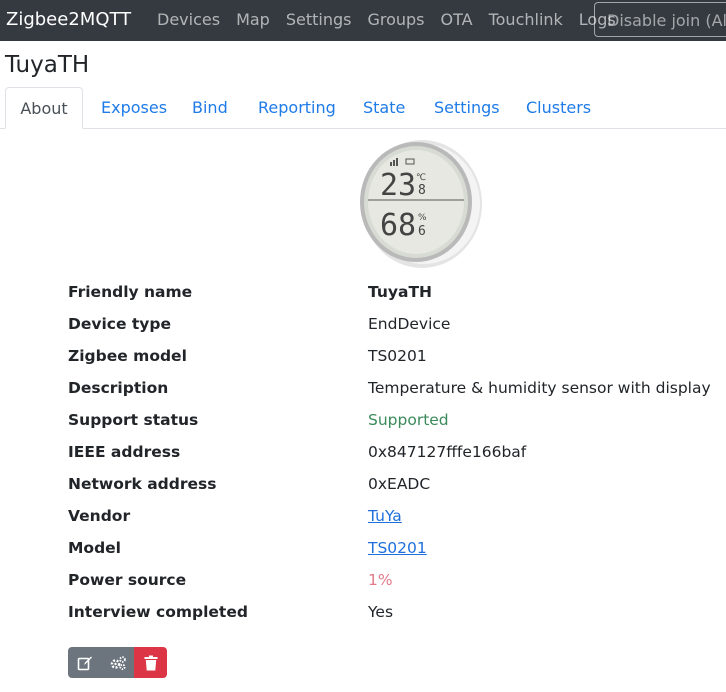 This screenshot has height=692, width=726. I want to click on table-row: Friendly name TuyaTH, so click(363, 297).